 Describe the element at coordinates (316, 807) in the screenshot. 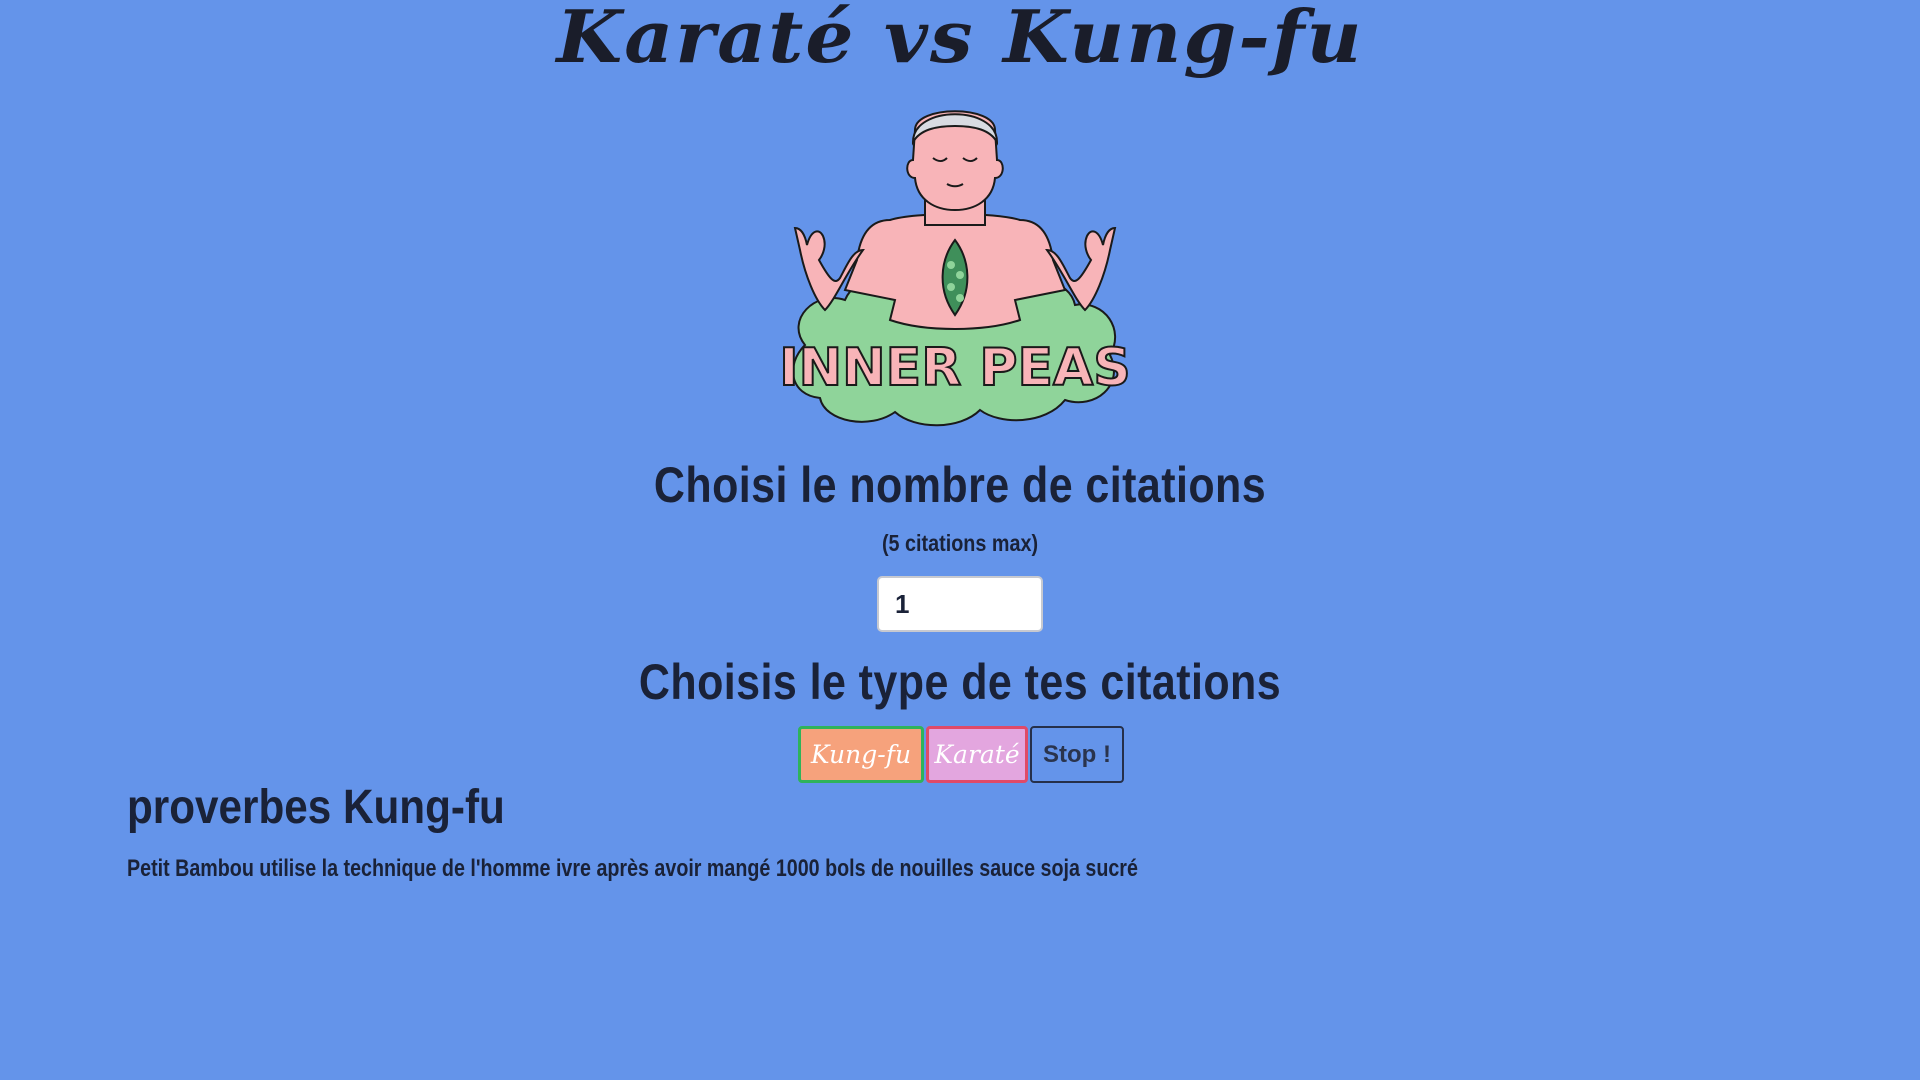

I see `results-title: proverbes Kung-fu` at that location.